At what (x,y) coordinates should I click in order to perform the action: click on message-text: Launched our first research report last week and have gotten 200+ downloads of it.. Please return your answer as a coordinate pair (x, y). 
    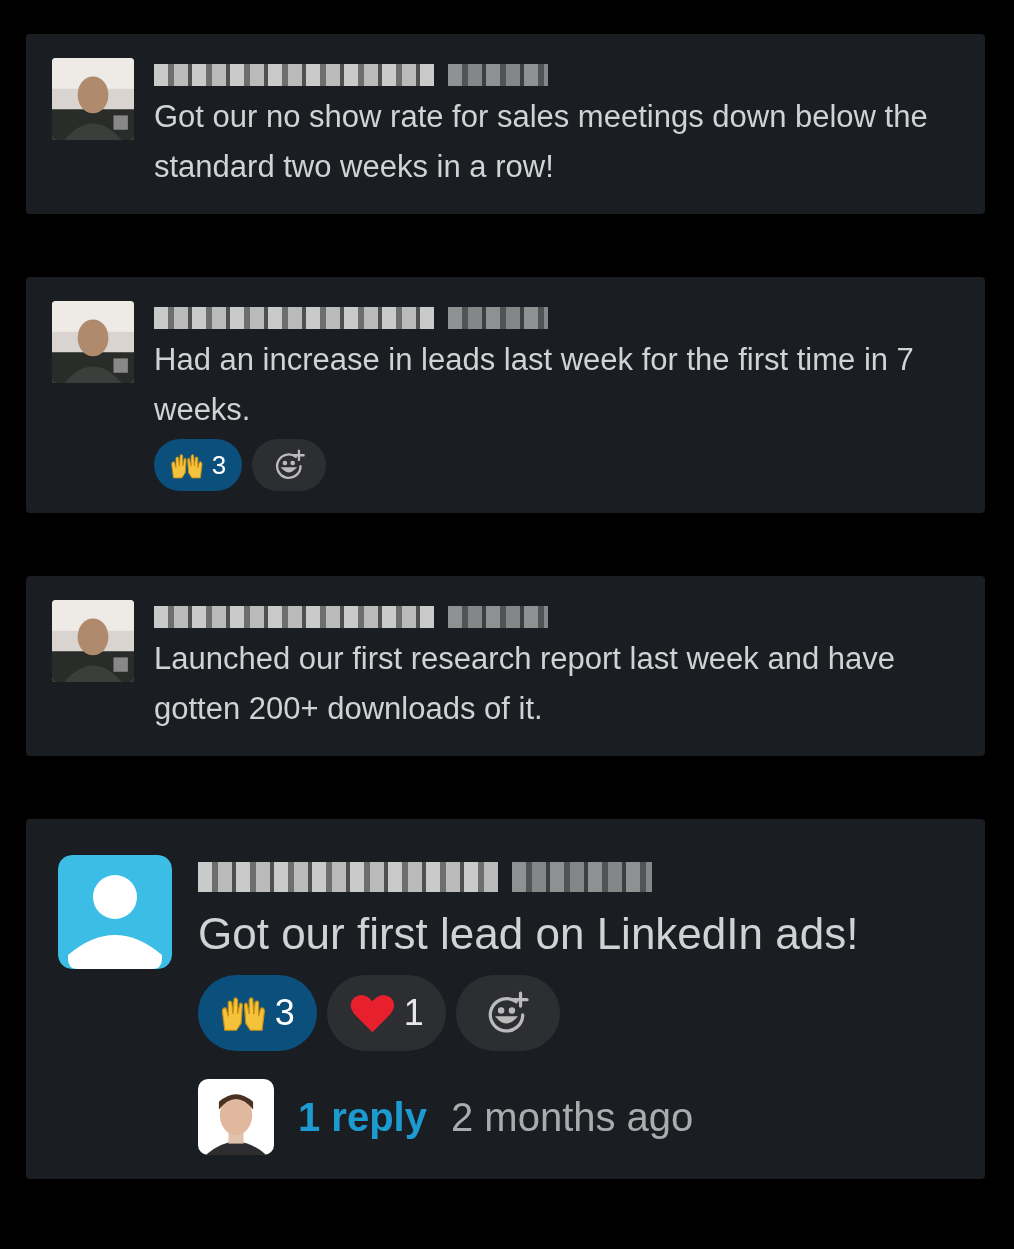
    Looking at the image, I should click on (525, 684).